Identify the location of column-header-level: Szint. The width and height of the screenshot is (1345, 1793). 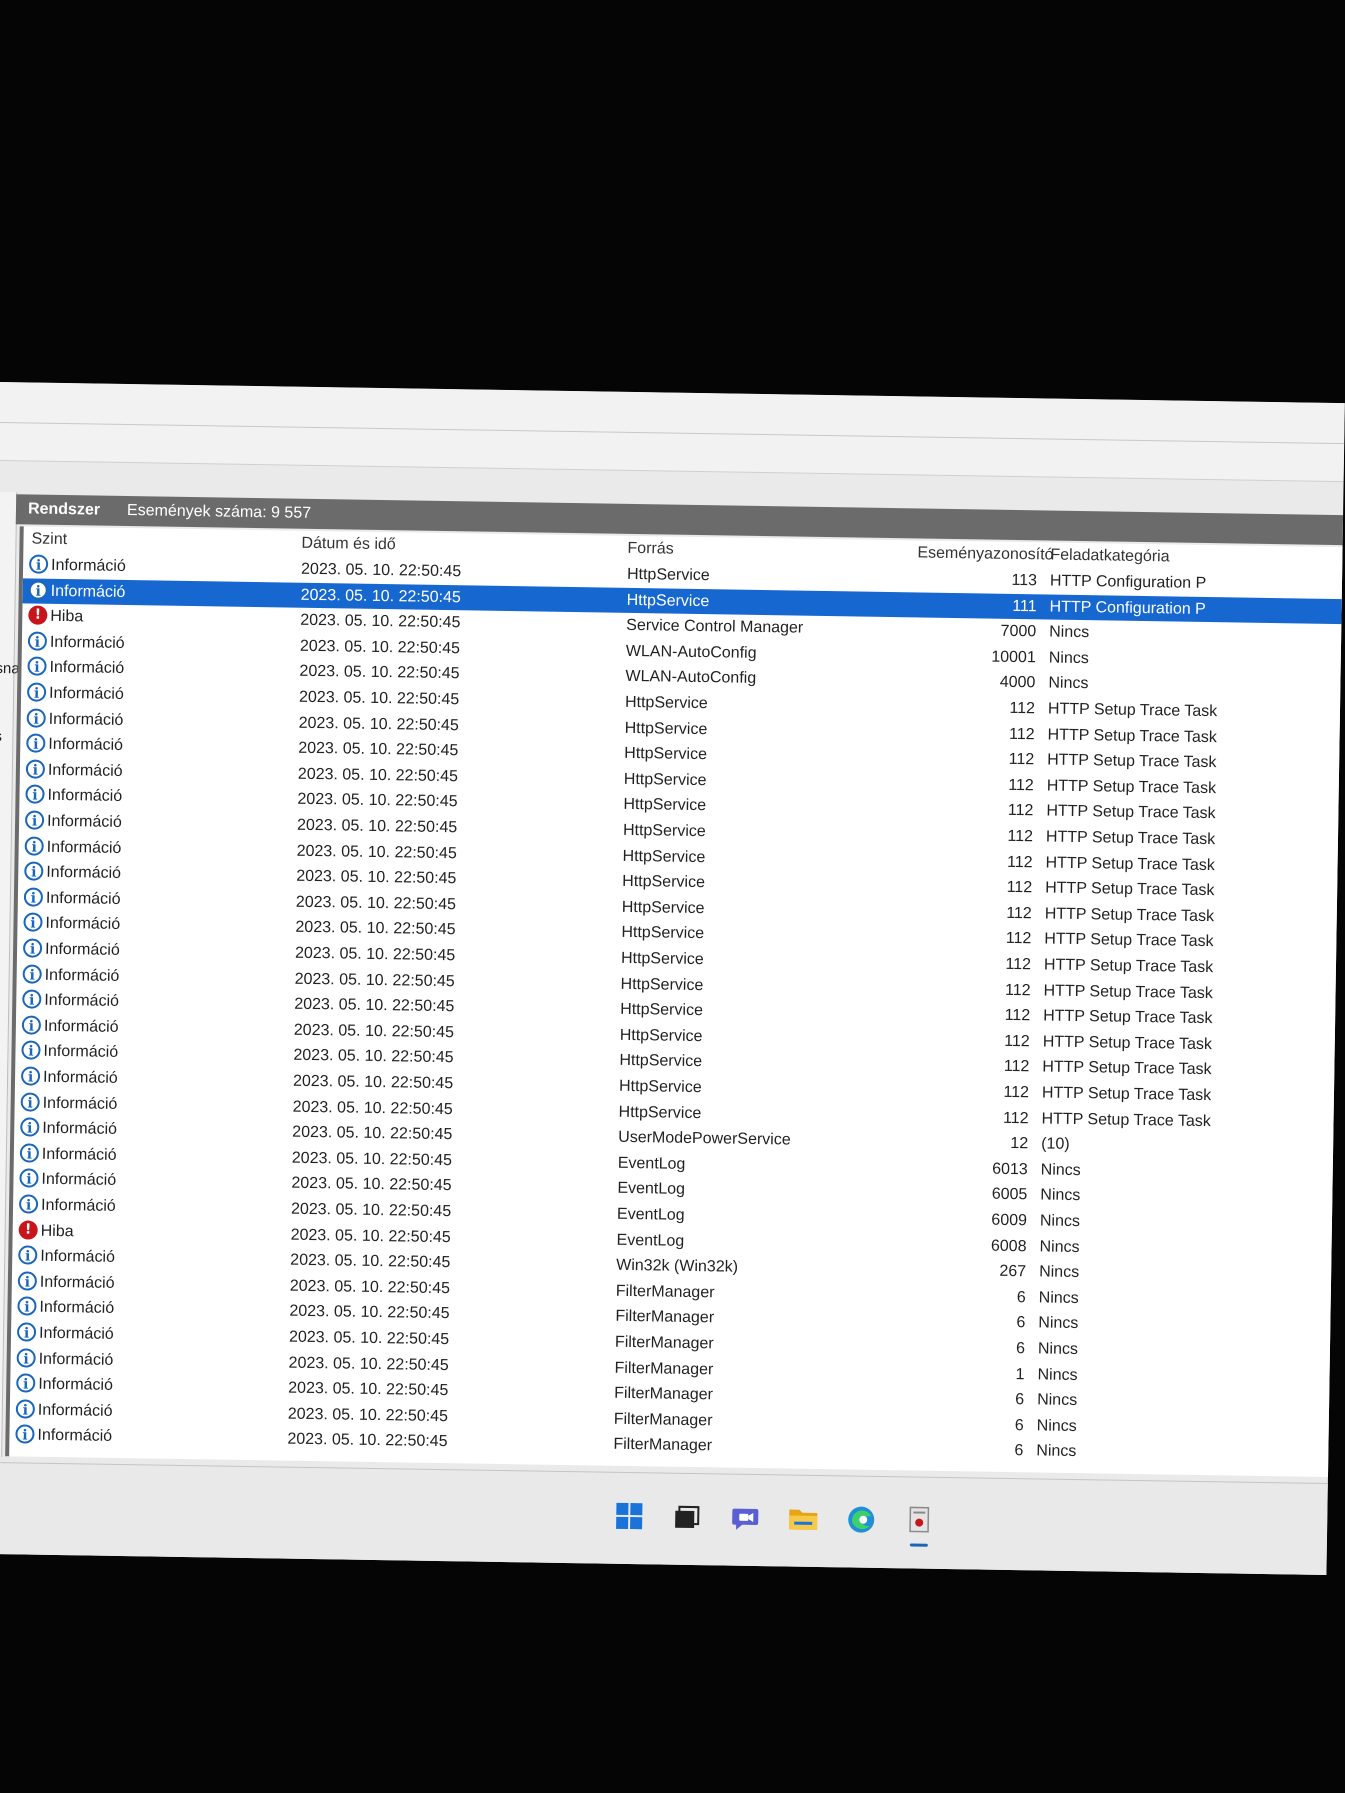
(49, 540).